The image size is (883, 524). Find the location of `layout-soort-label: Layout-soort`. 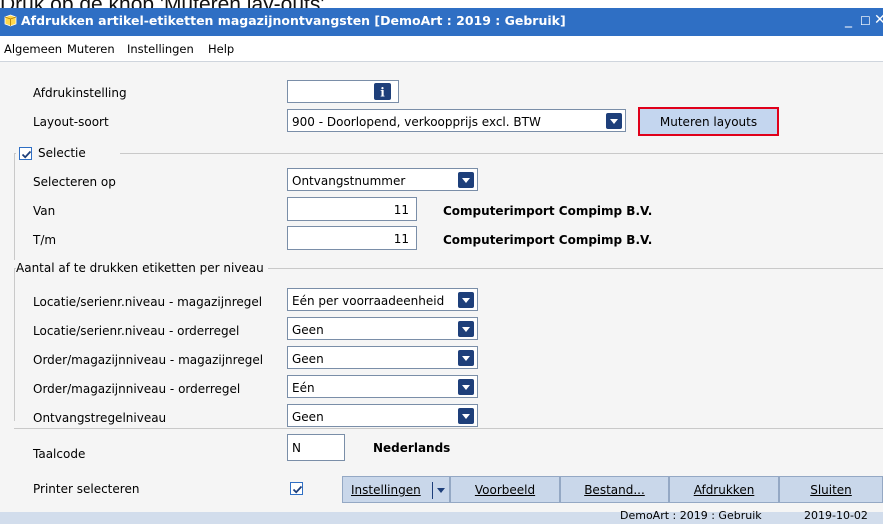

layout-soort-label: Layout-soort is located at coordinates (71, 122).